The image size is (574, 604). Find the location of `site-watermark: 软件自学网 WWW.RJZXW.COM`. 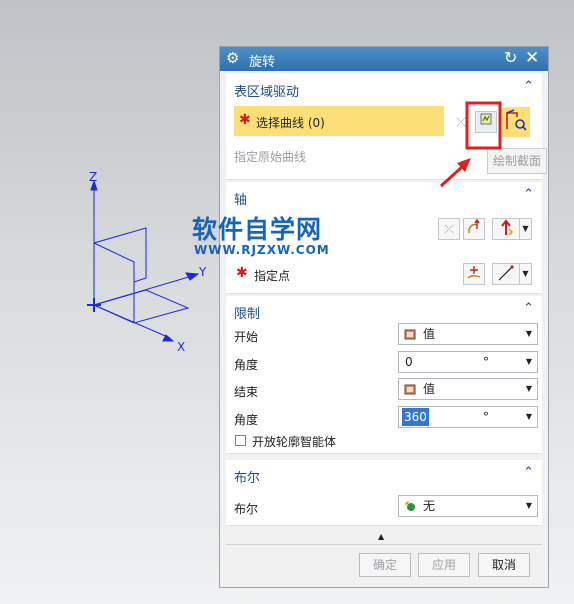

site-watermark: 软件自学网 WWW.RJZXW.COM is located at coordinates (272, 240).